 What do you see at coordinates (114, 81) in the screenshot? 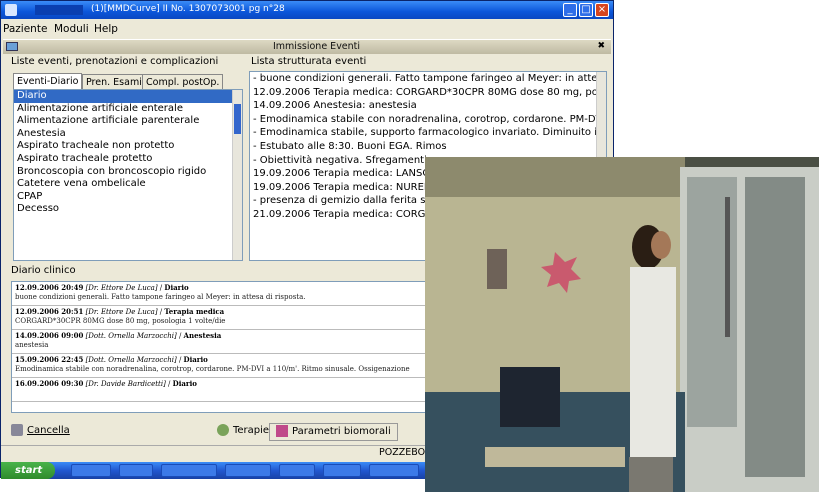
I see `tab-pren-esami: Pren. Esami` at bounding box center [114, 81].